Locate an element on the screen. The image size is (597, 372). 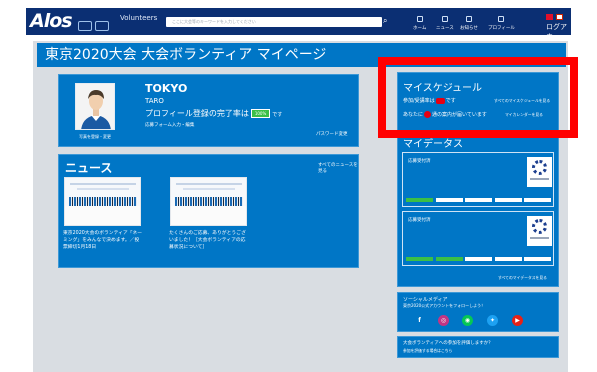
nav-home: ホーム is located at coordinates (419, 23).